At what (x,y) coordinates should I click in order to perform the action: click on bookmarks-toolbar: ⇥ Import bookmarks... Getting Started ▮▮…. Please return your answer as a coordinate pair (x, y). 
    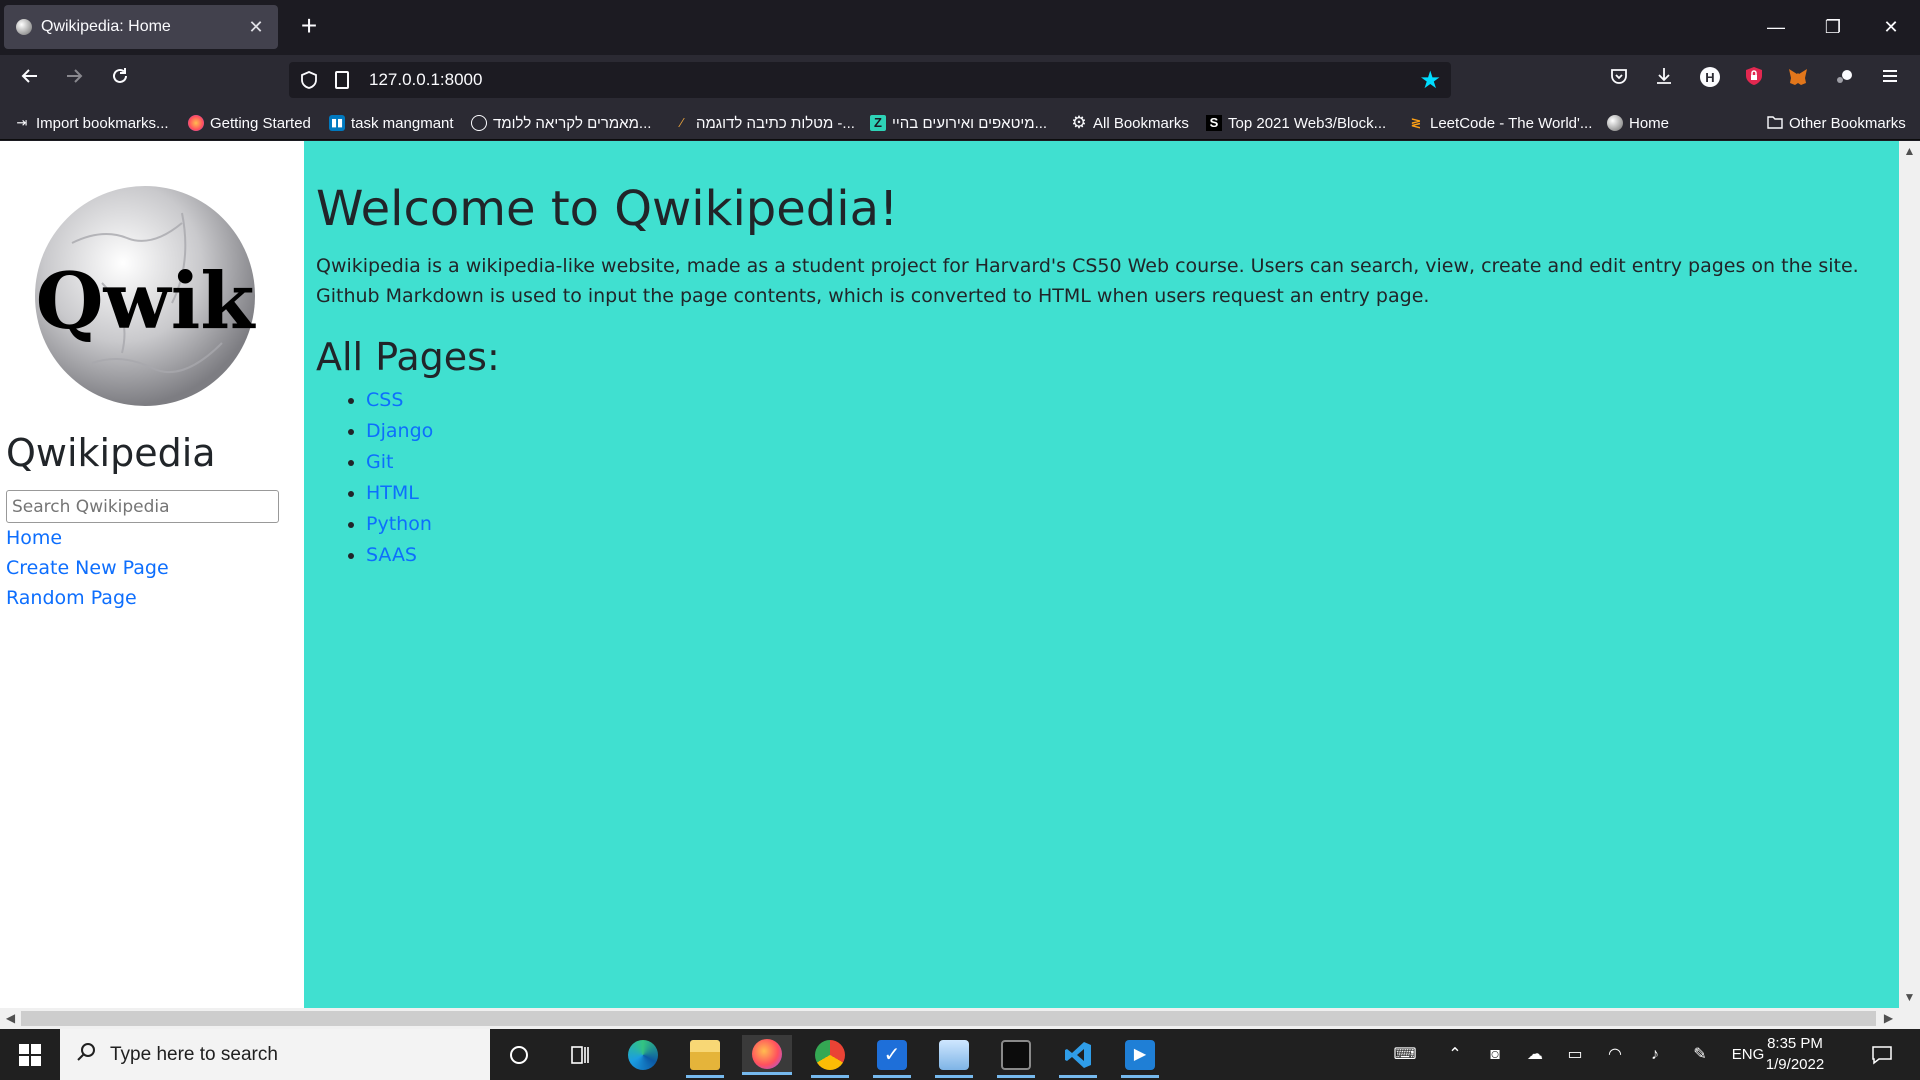
    Looking at the image, I should click on (960, 122).